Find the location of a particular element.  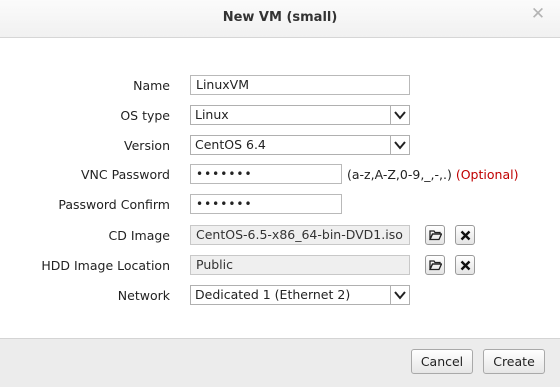

create-button: Create is located at coordinates (514, 361).